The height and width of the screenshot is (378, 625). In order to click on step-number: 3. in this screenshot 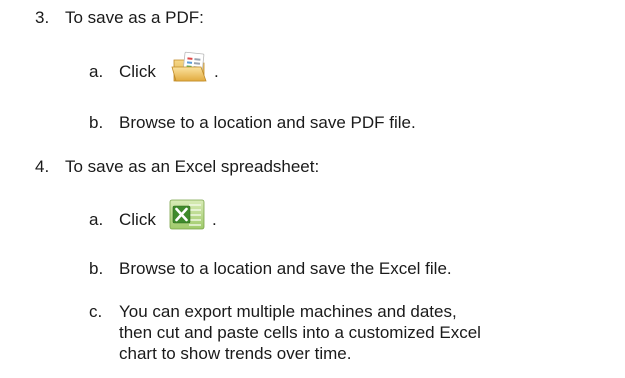, I will do `click(42, 17)`.